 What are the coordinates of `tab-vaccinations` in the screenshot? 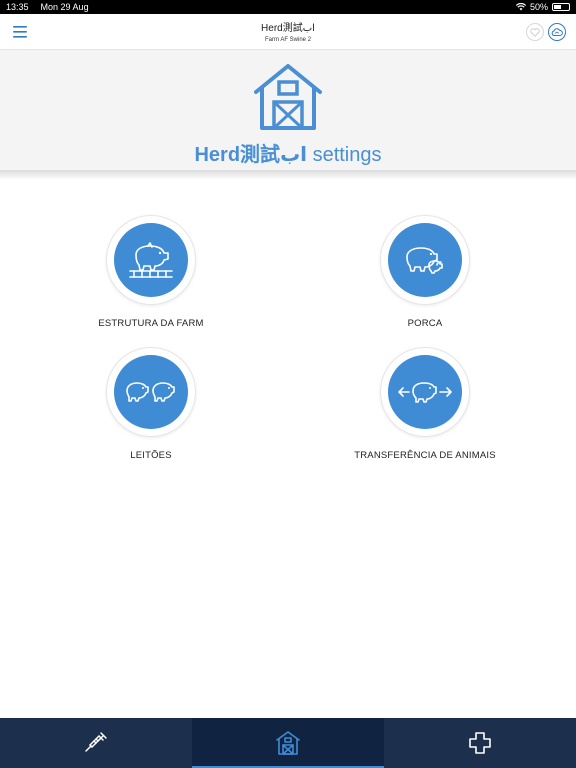 It's located at (96, 743).